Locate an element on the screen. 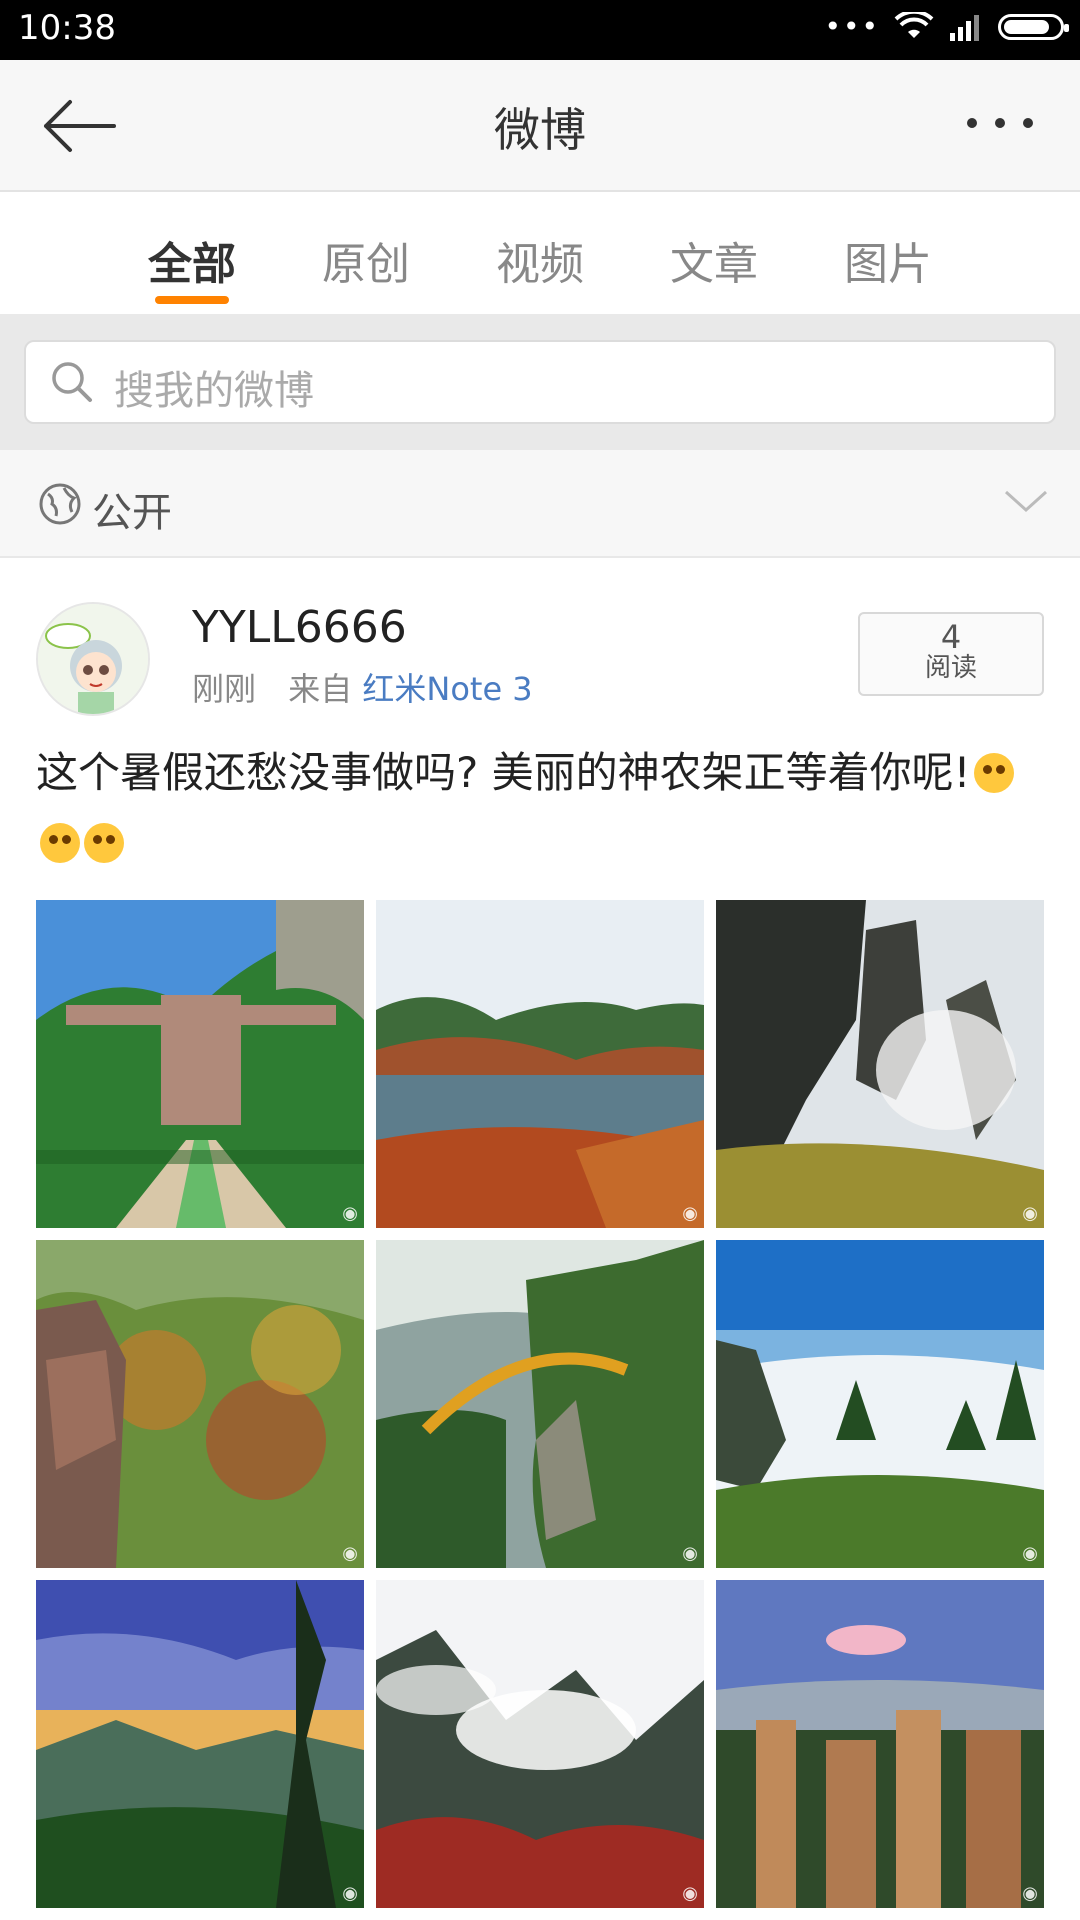  tab-article: 文章 is located at coordinates (714, 260).